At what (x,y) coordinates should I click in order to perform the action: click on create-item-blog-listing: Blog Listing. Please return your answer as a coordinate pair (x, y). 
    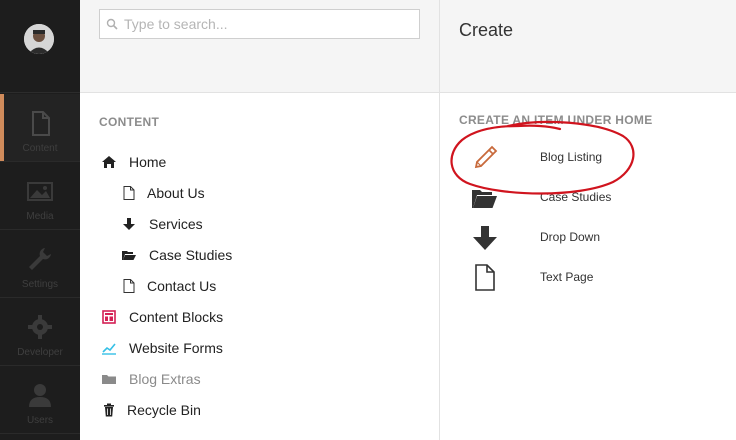
    Looking at the image, I should click on (595, 157).